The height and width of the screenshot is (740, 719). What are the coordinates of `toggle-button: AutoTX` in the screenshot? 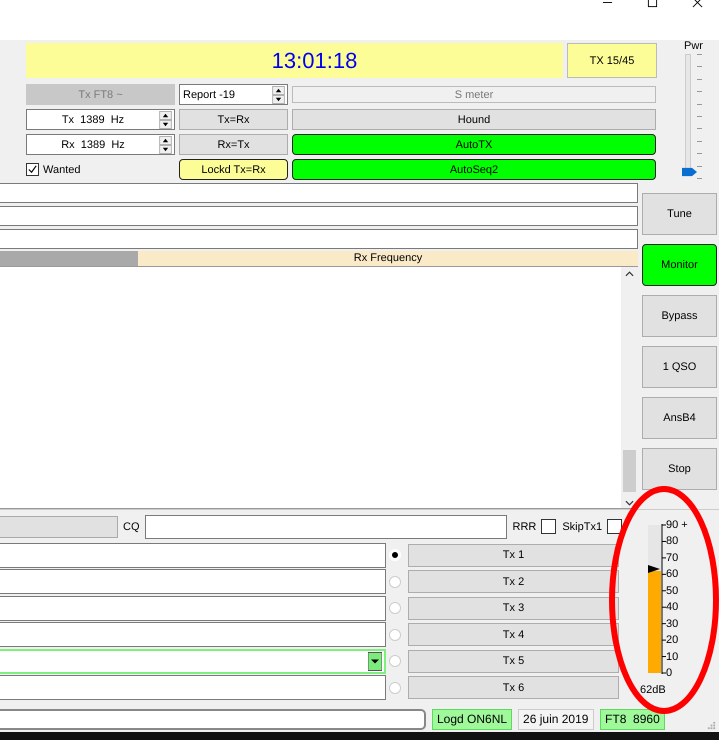 It's located at (474, 144).